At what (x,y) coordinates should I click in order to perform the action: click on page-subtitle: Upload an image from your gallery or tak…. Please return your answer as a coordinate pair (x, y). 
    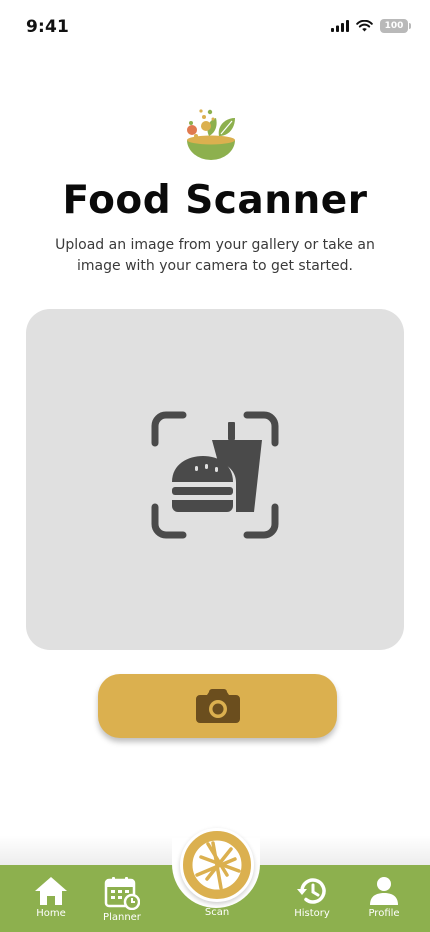
    Looking at the image, I should click on (215, 255).